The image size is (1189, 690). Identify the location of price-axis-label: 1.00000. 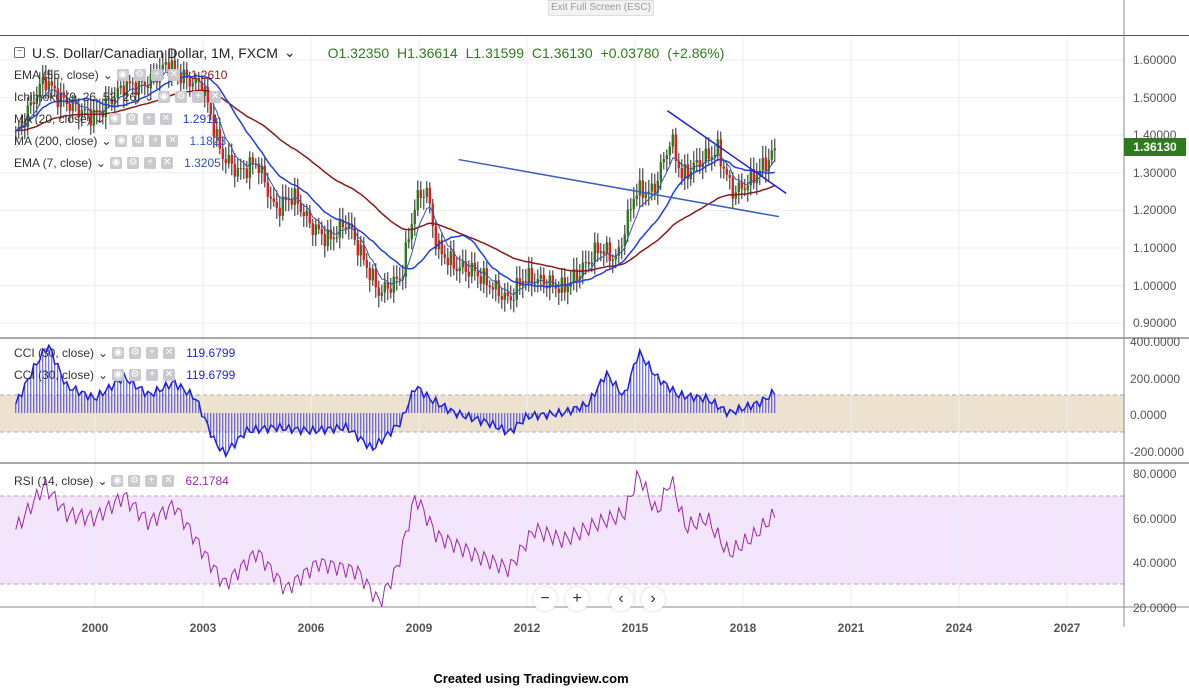
(1155, 285).